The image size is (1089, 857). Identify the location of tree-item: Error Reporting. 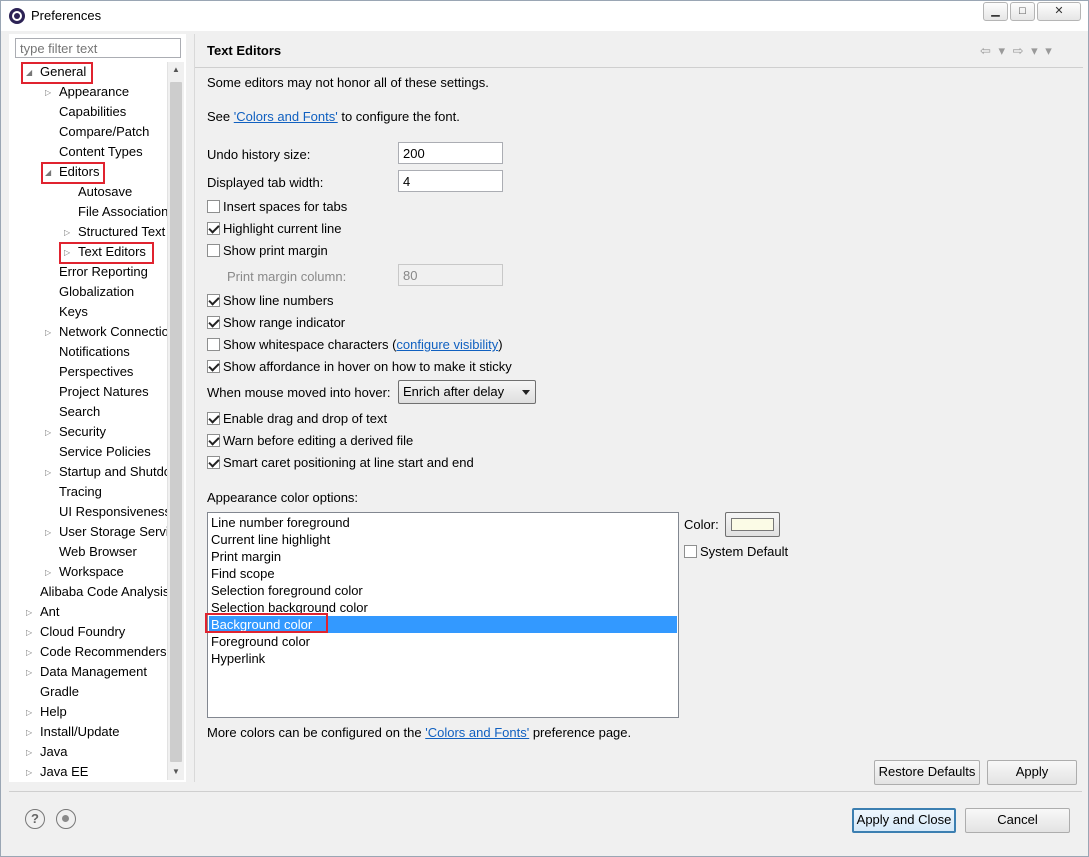
(103, 272).